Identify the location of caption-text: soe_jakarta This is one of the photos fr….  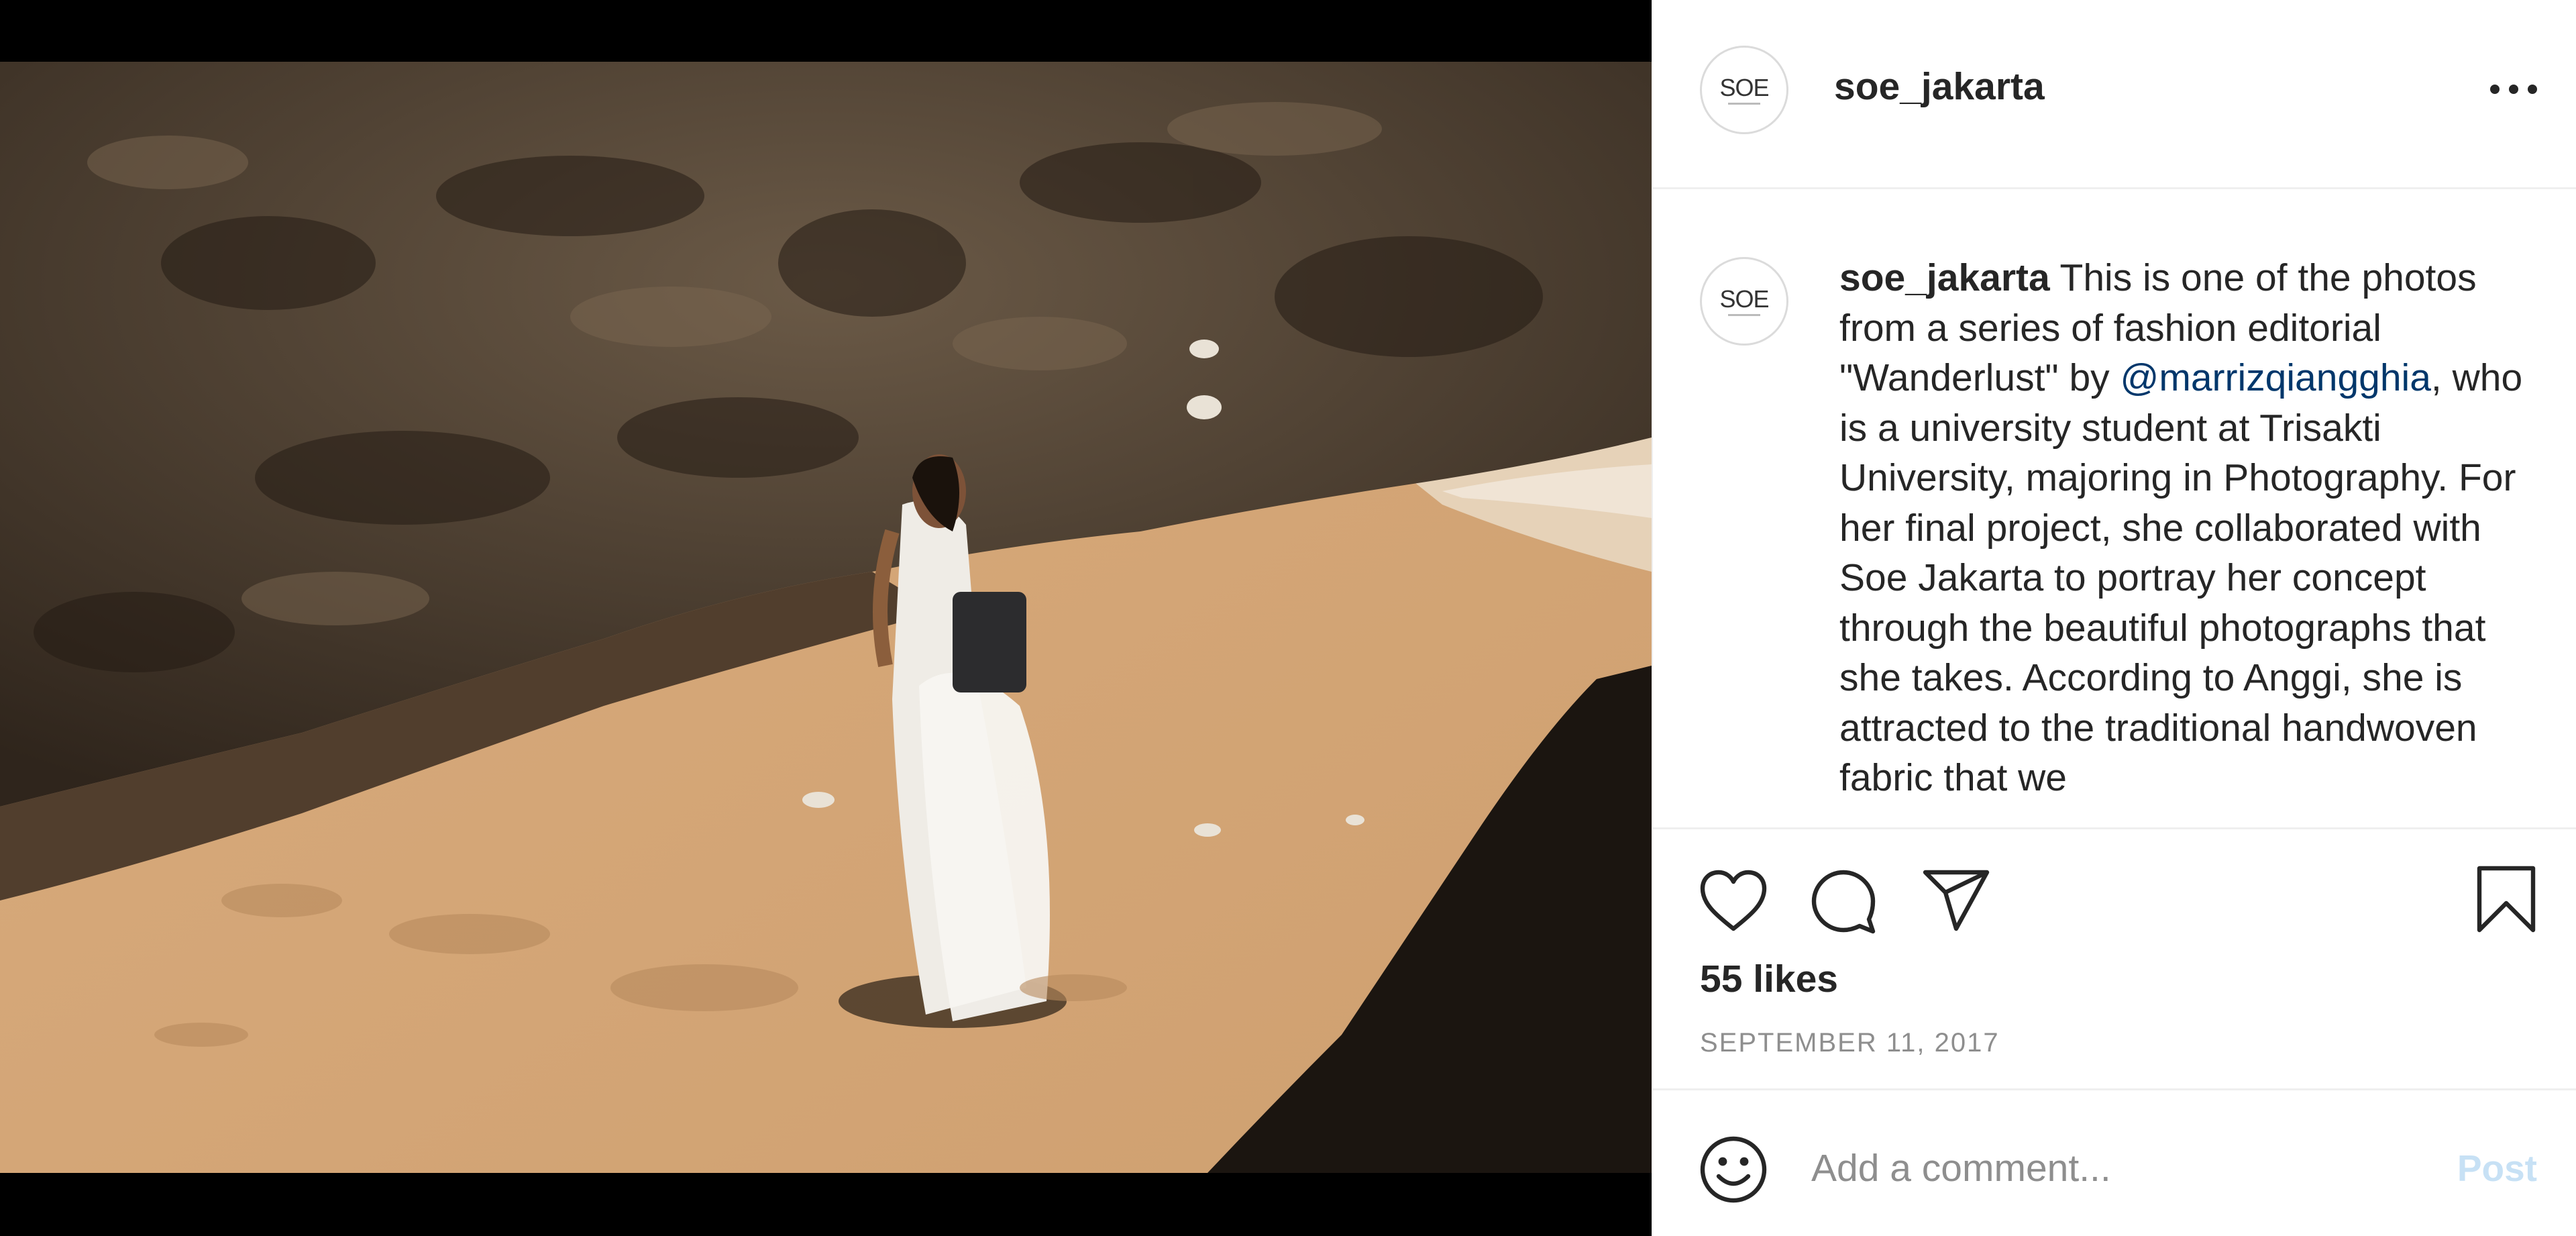
(2195, 528).